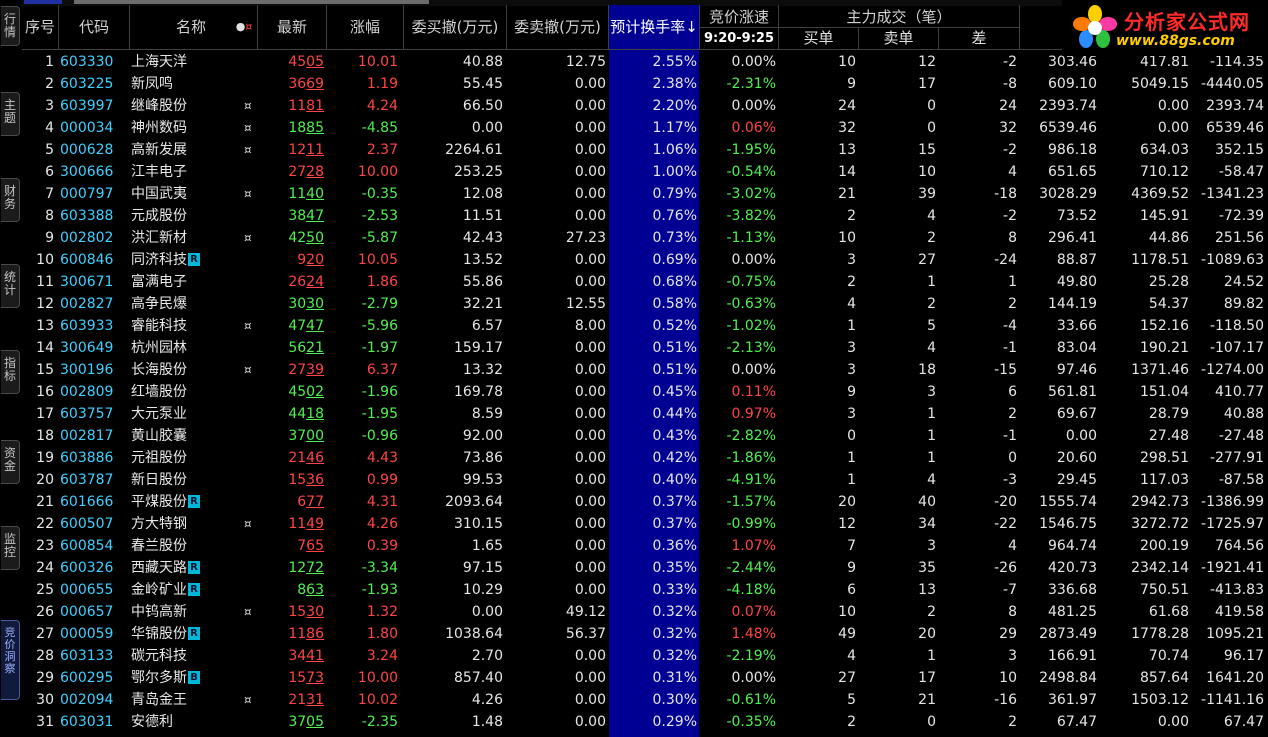  Describe the element at coordinates (292, 27) in the screenshot. I see `header-latest: 最新` at that location.